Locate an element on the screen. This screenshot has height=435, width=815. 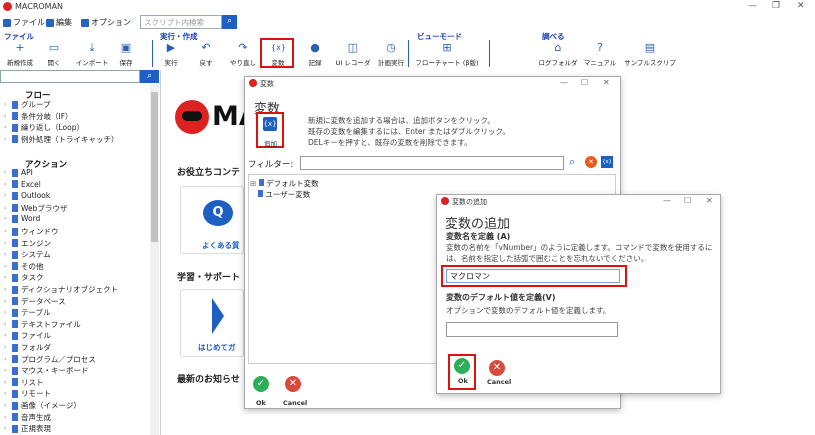
menu-edit: 編集 is located at coordinates (59, 22).